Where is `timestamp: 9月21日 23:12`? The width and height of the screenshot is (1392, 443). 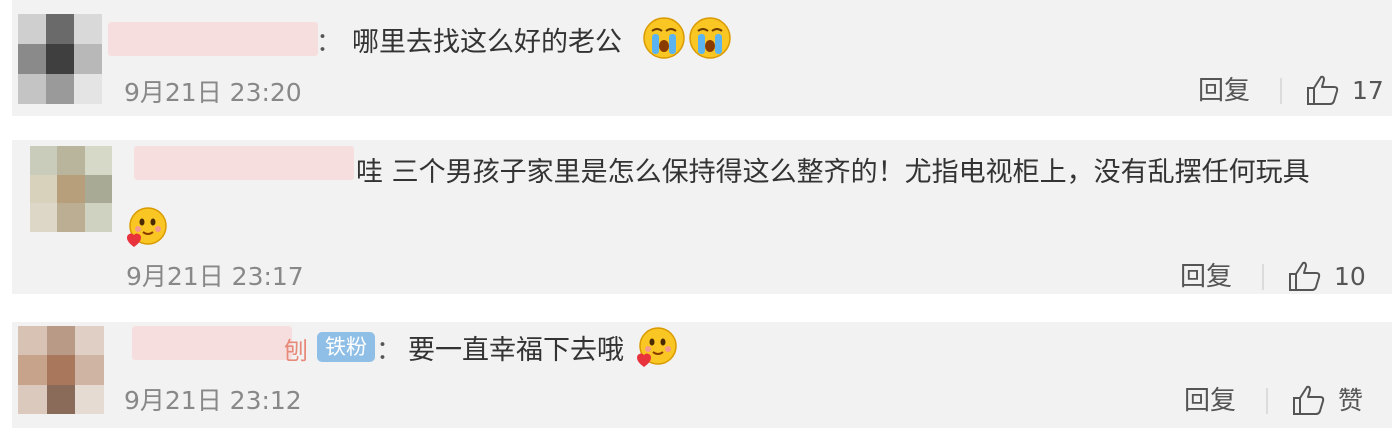 timestamp: 9月21日 23:12 is located at coordinates (213, 400).